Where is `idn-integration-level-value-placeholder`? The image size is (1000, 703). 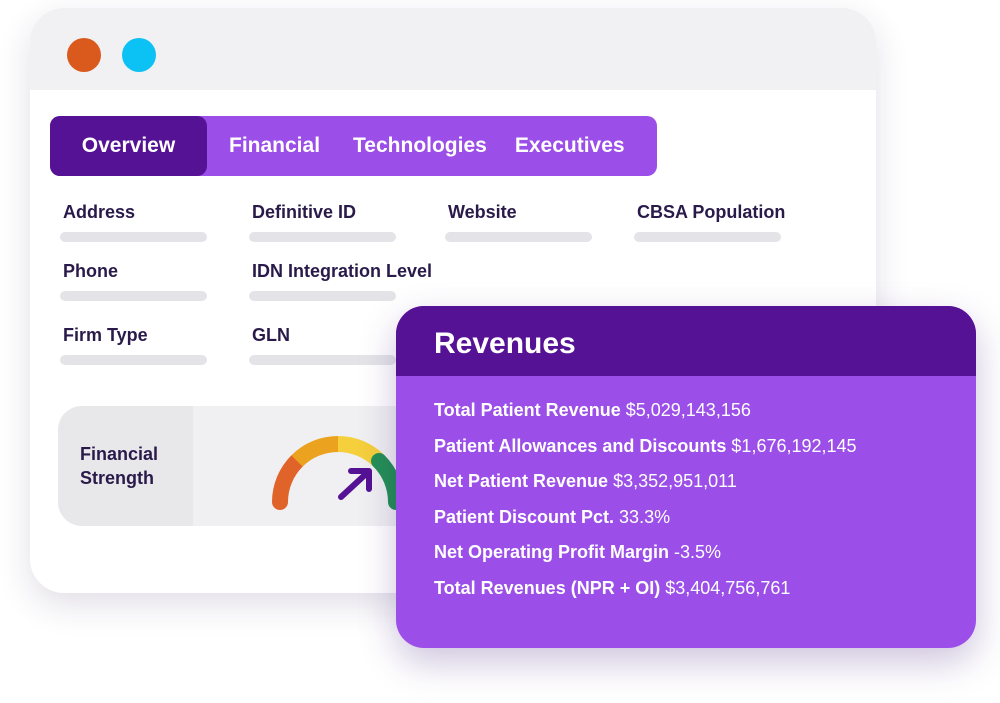
idn-integration-level-value-placeholder is located at coordinates (322, 296).